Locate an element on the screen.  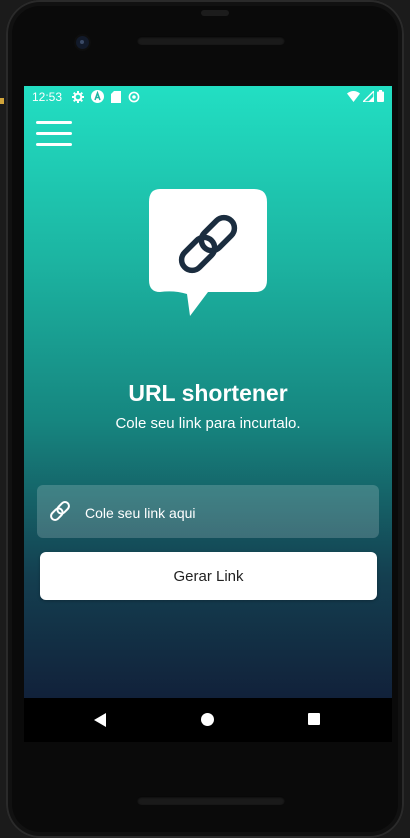
status-right-icons is located at coordinates (365, 96).